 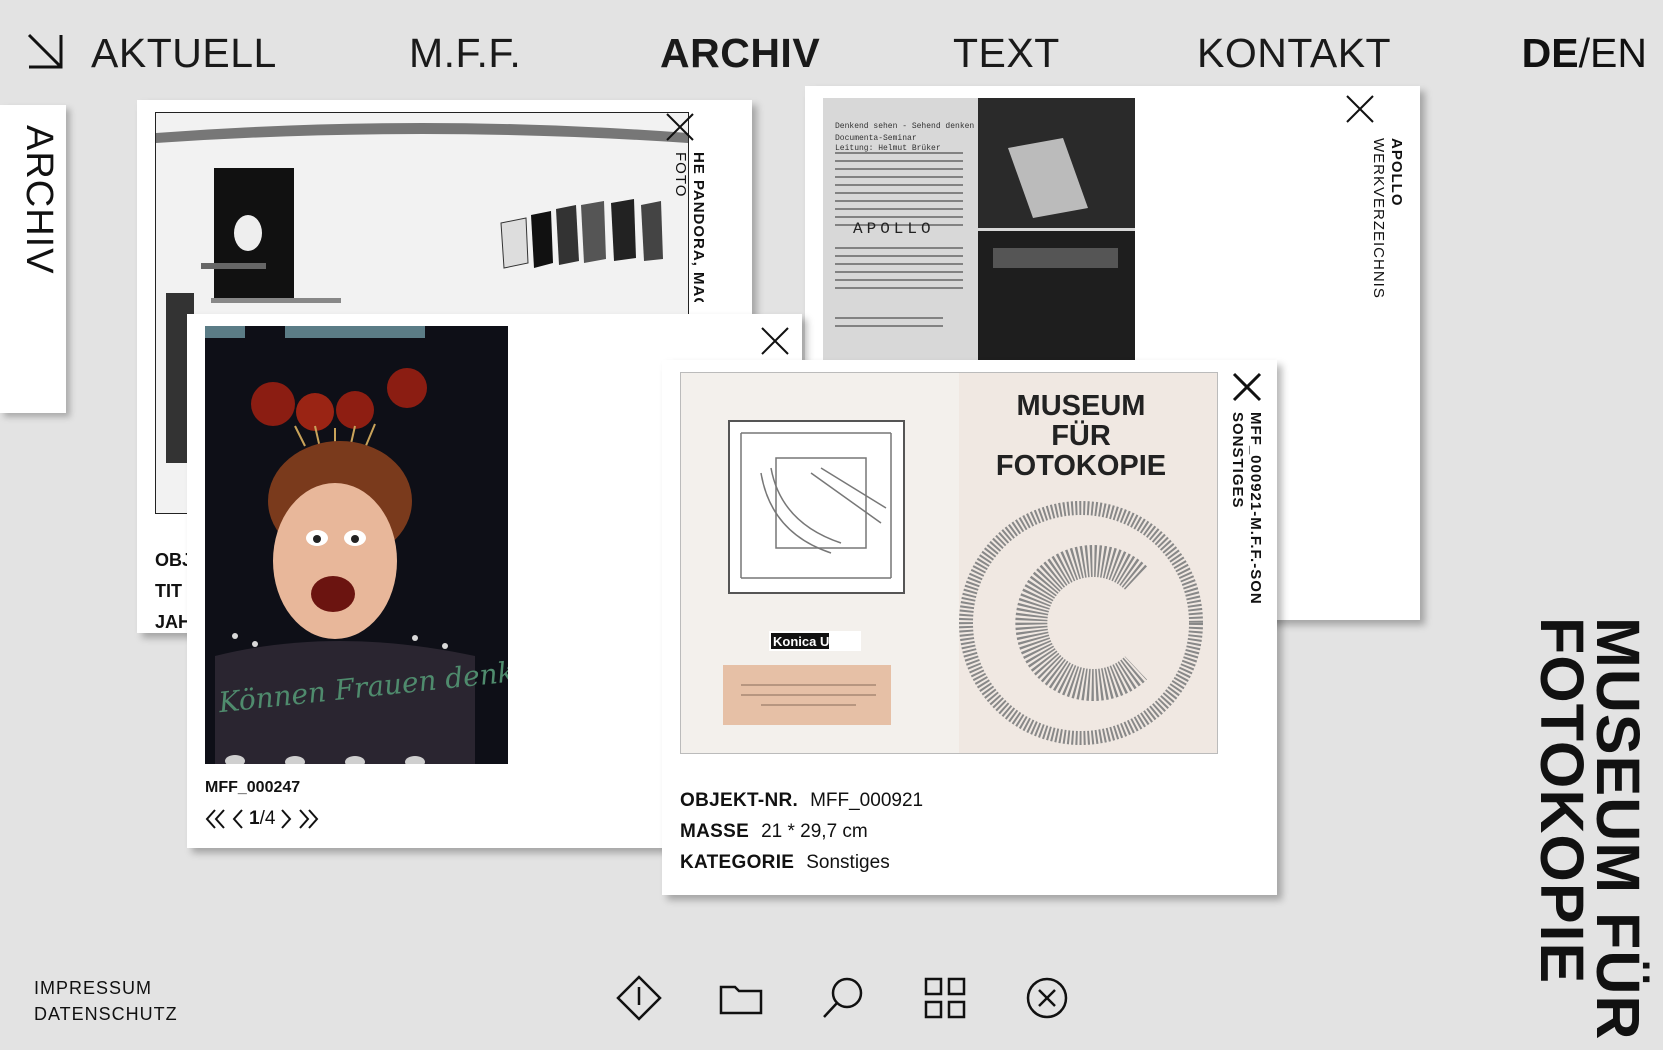 I want to click on meta-label: MASSE, so click(x=715, y=831).